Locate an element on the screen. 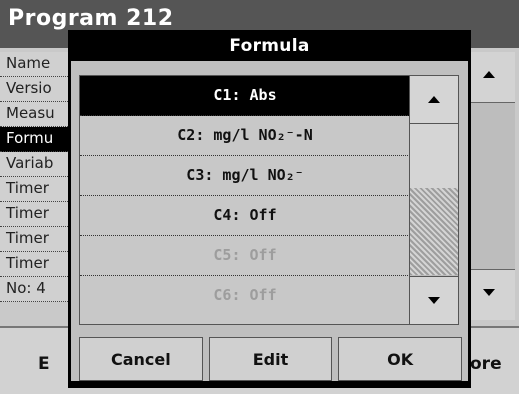 The image size is (519, 394). list-item-c6: C6: Off is located at coordinates (245, 295).